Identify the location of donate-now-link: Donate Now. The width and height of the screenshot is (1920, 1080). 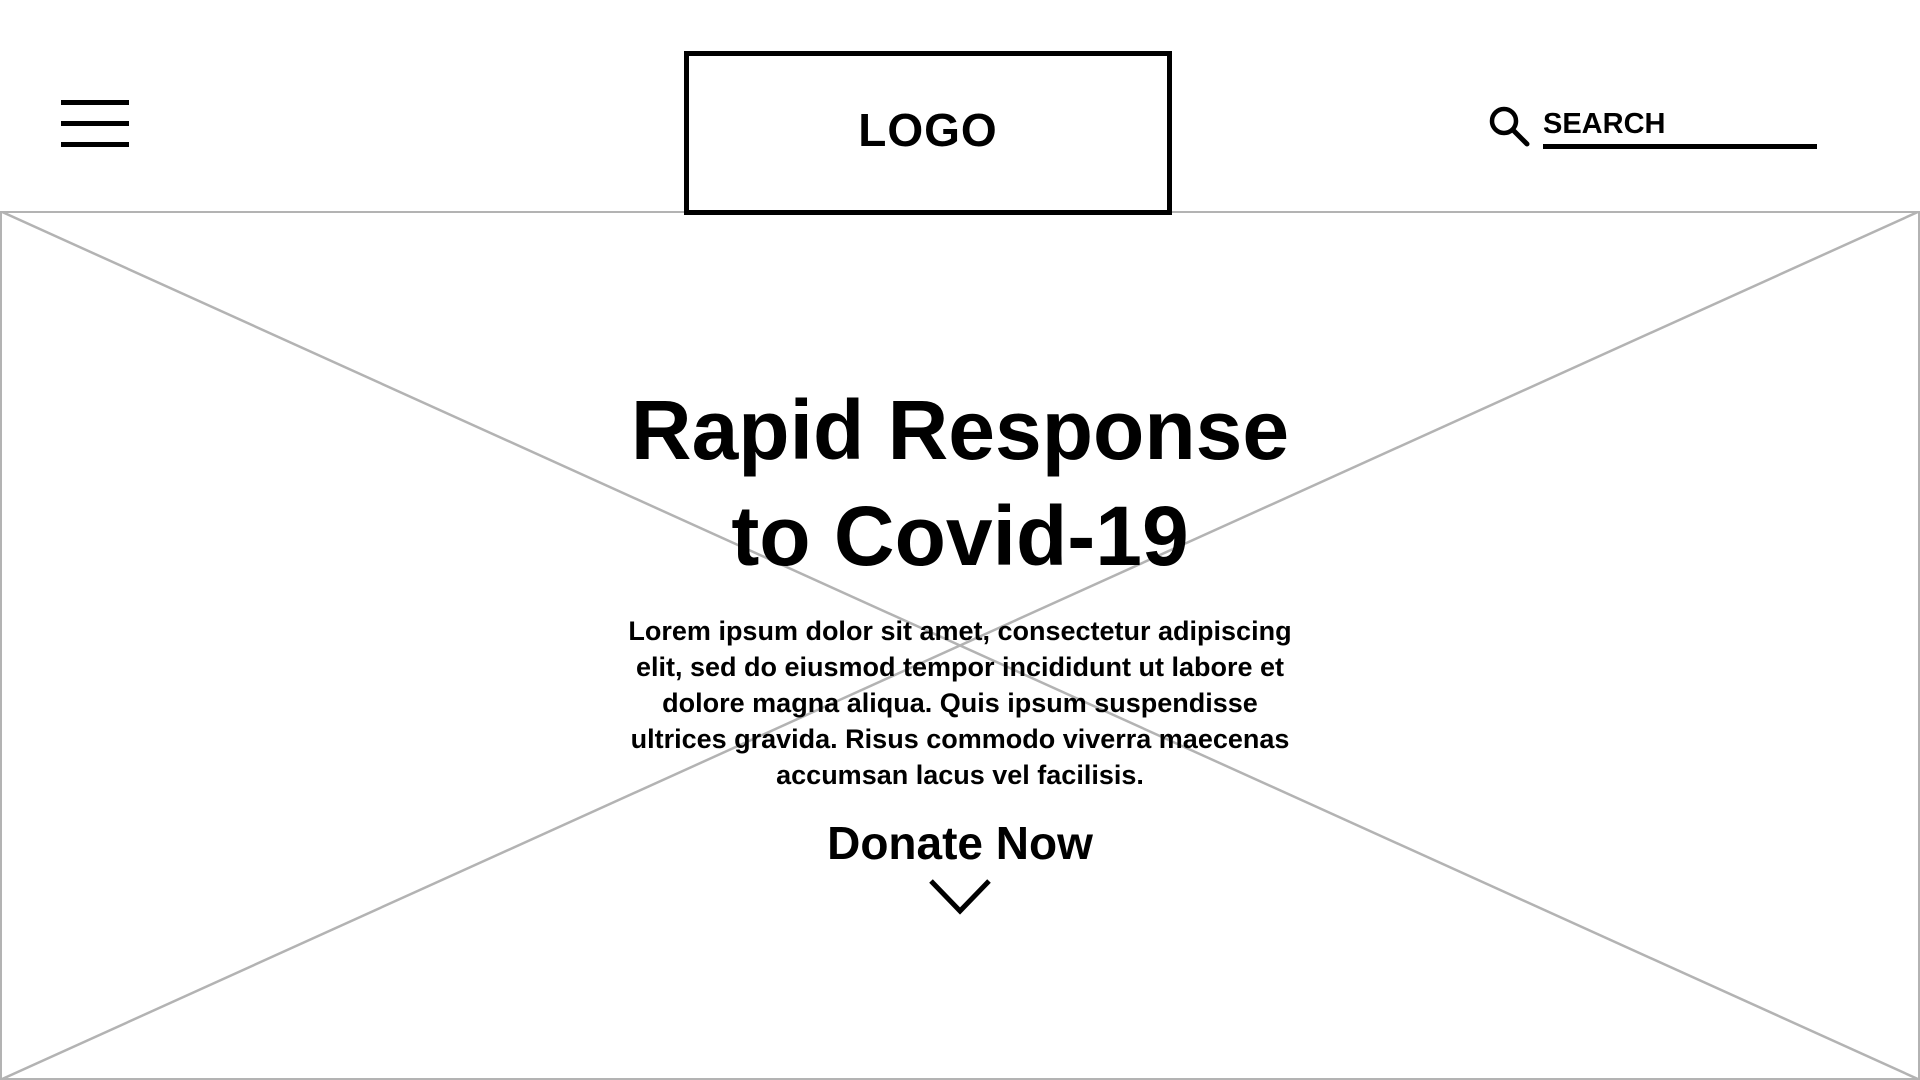
(960, 866).